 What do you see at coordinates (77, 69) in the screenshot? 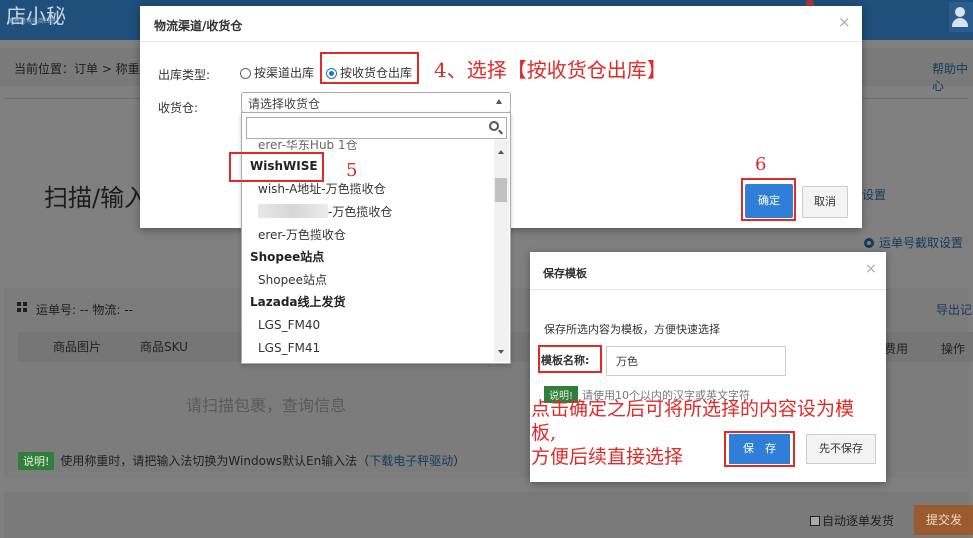
I see `breadcrumb: 当前位置：订单 > 称重` at bounding box center [77, 69].